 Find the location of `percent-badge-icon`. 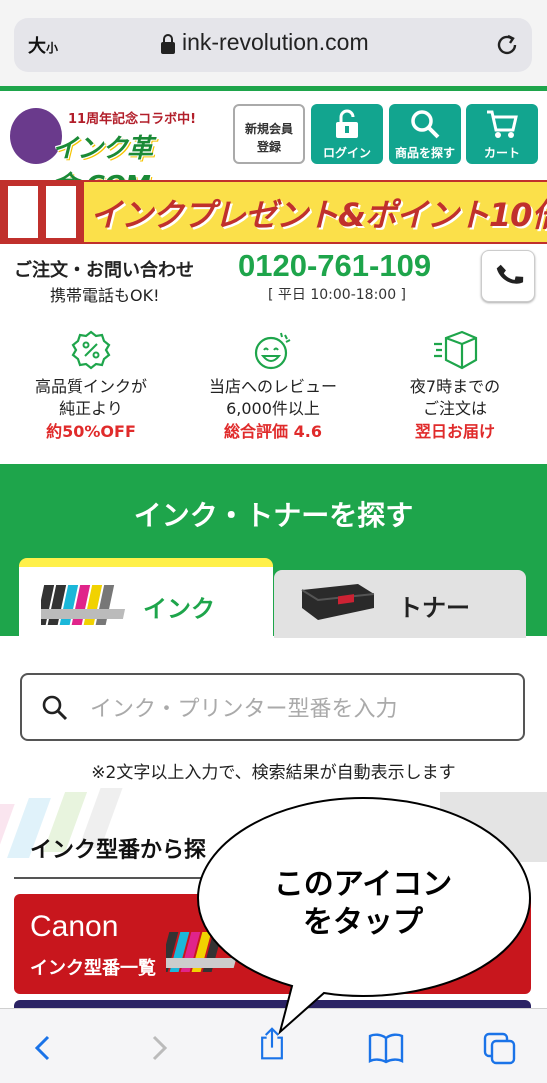

percent-badge-icon is located at coordinates (91, 350).